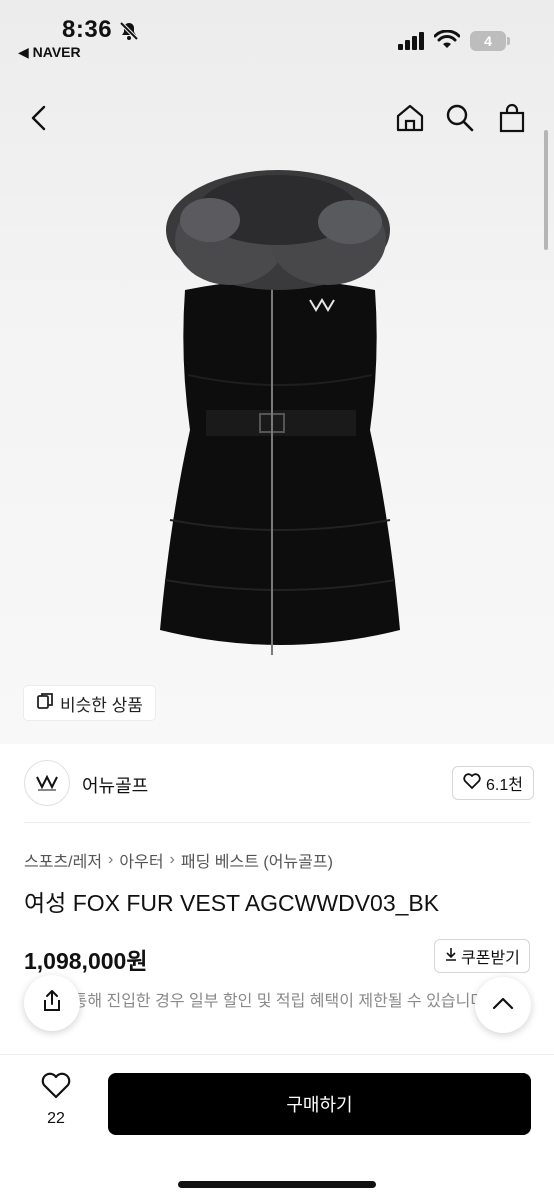 This screenshot has height=1200, width=554. What do you see at coordinates (115, 785) in the screenshot?
I see `seller-name: 어뉴골프` at bounding box center [115, 785].